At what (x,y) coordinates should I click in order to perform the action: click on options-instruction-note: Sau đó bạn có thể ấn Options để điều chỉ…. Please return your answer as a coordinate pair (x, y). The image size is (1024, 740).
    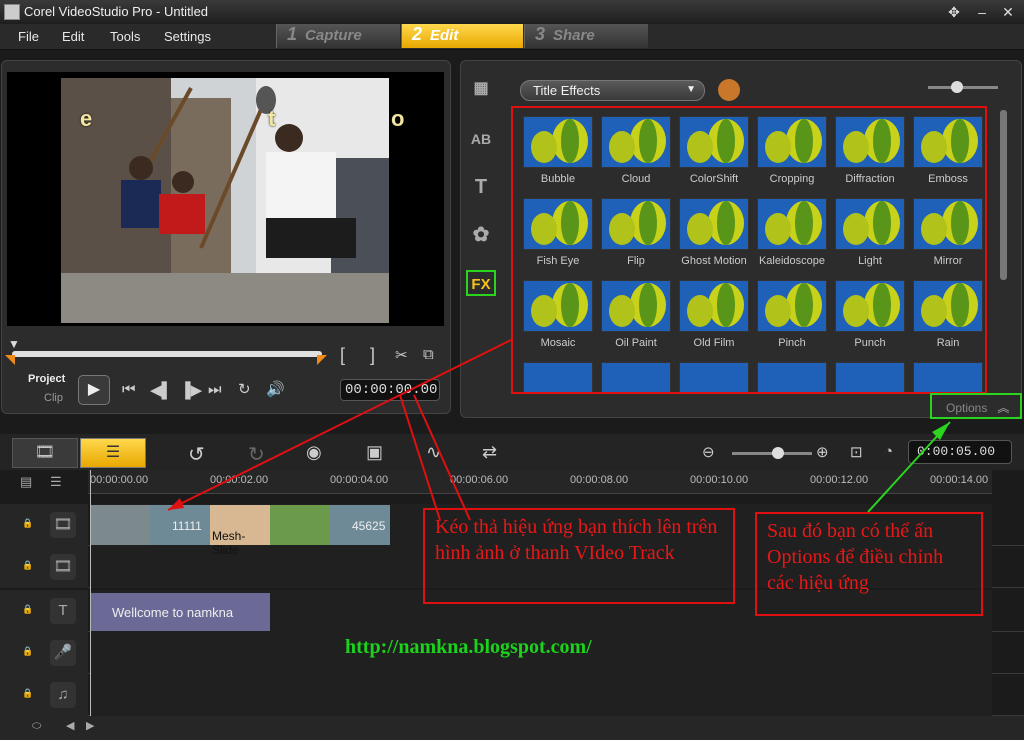
    Looking at the image, I should click on (869, 564).